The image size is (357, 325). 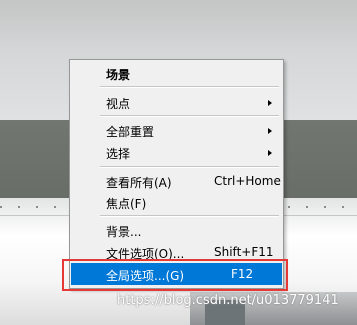 I want to click on menu-header-label: 场景, so click(x=118, y=75).